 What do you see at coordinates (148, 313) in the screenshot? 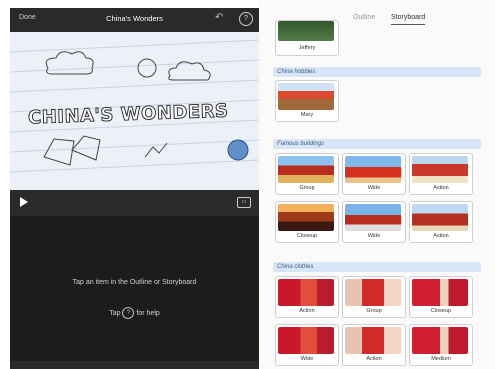
I see `help-suffix: for help` at bounding box center [148, 313].